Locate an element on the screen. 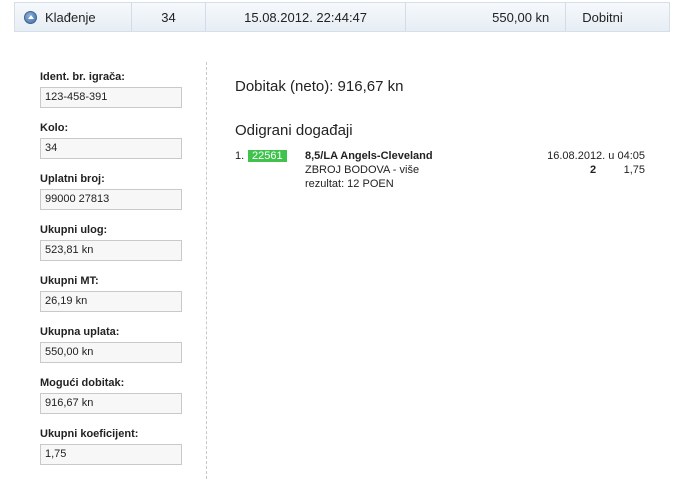  total-stake-value: 523,81 kn is located at coordinates (111, 250).